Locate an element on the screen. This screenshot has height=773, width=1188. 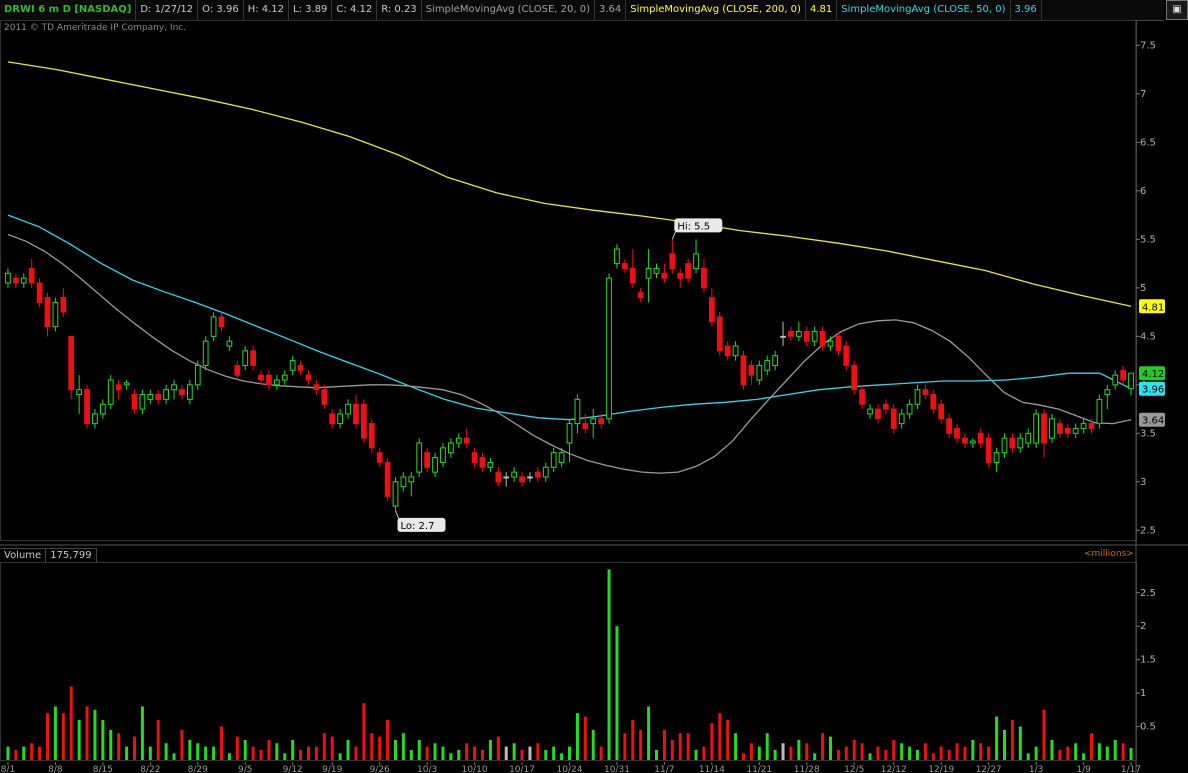
date-tick-label: 9/5 is located at coordinates (245, 769).